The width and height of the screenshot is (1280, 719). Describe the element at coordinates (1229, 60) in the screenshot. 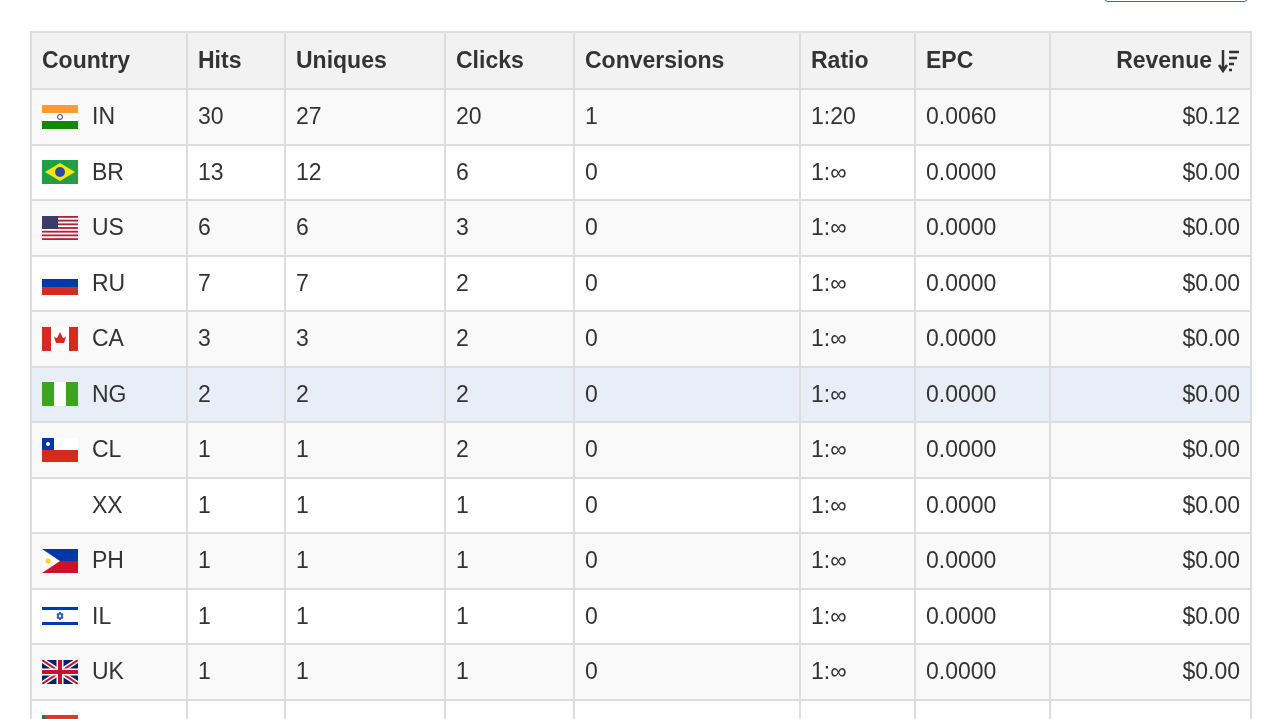

I see `sort-descending-icon` at that location.